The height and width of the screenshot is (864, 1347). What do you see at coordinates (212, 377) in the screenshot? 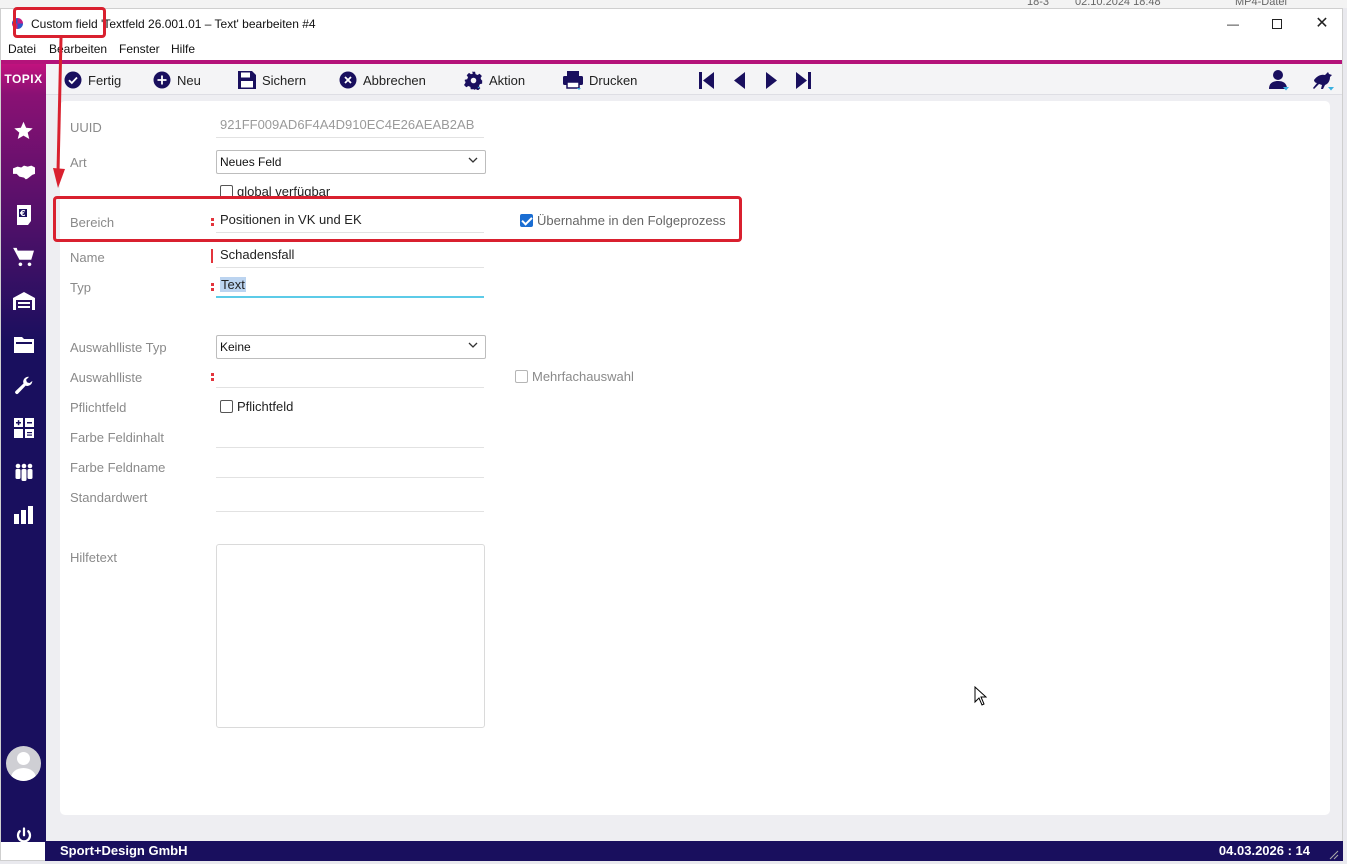
I see `required-marker` at bounding box center [212, 377].